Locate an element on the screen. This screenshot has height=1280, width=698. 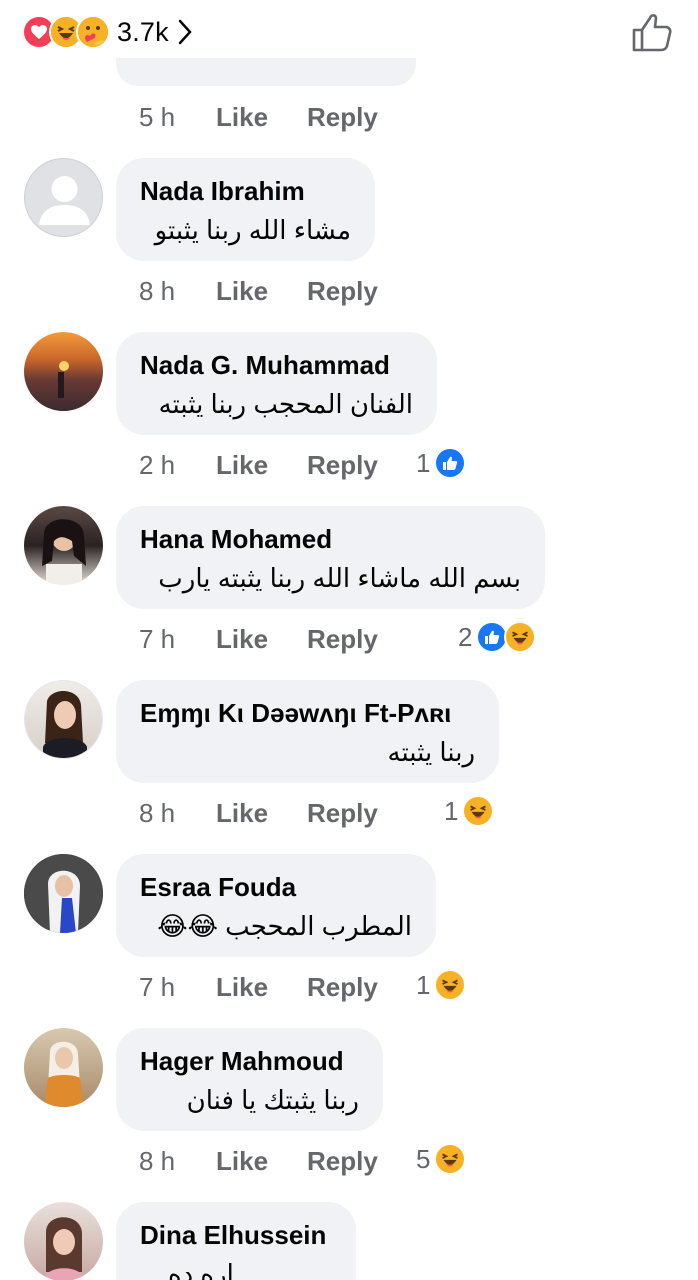
comment-text: ربنا يثبتك يا فنان is located at coordinates (272, 1100).